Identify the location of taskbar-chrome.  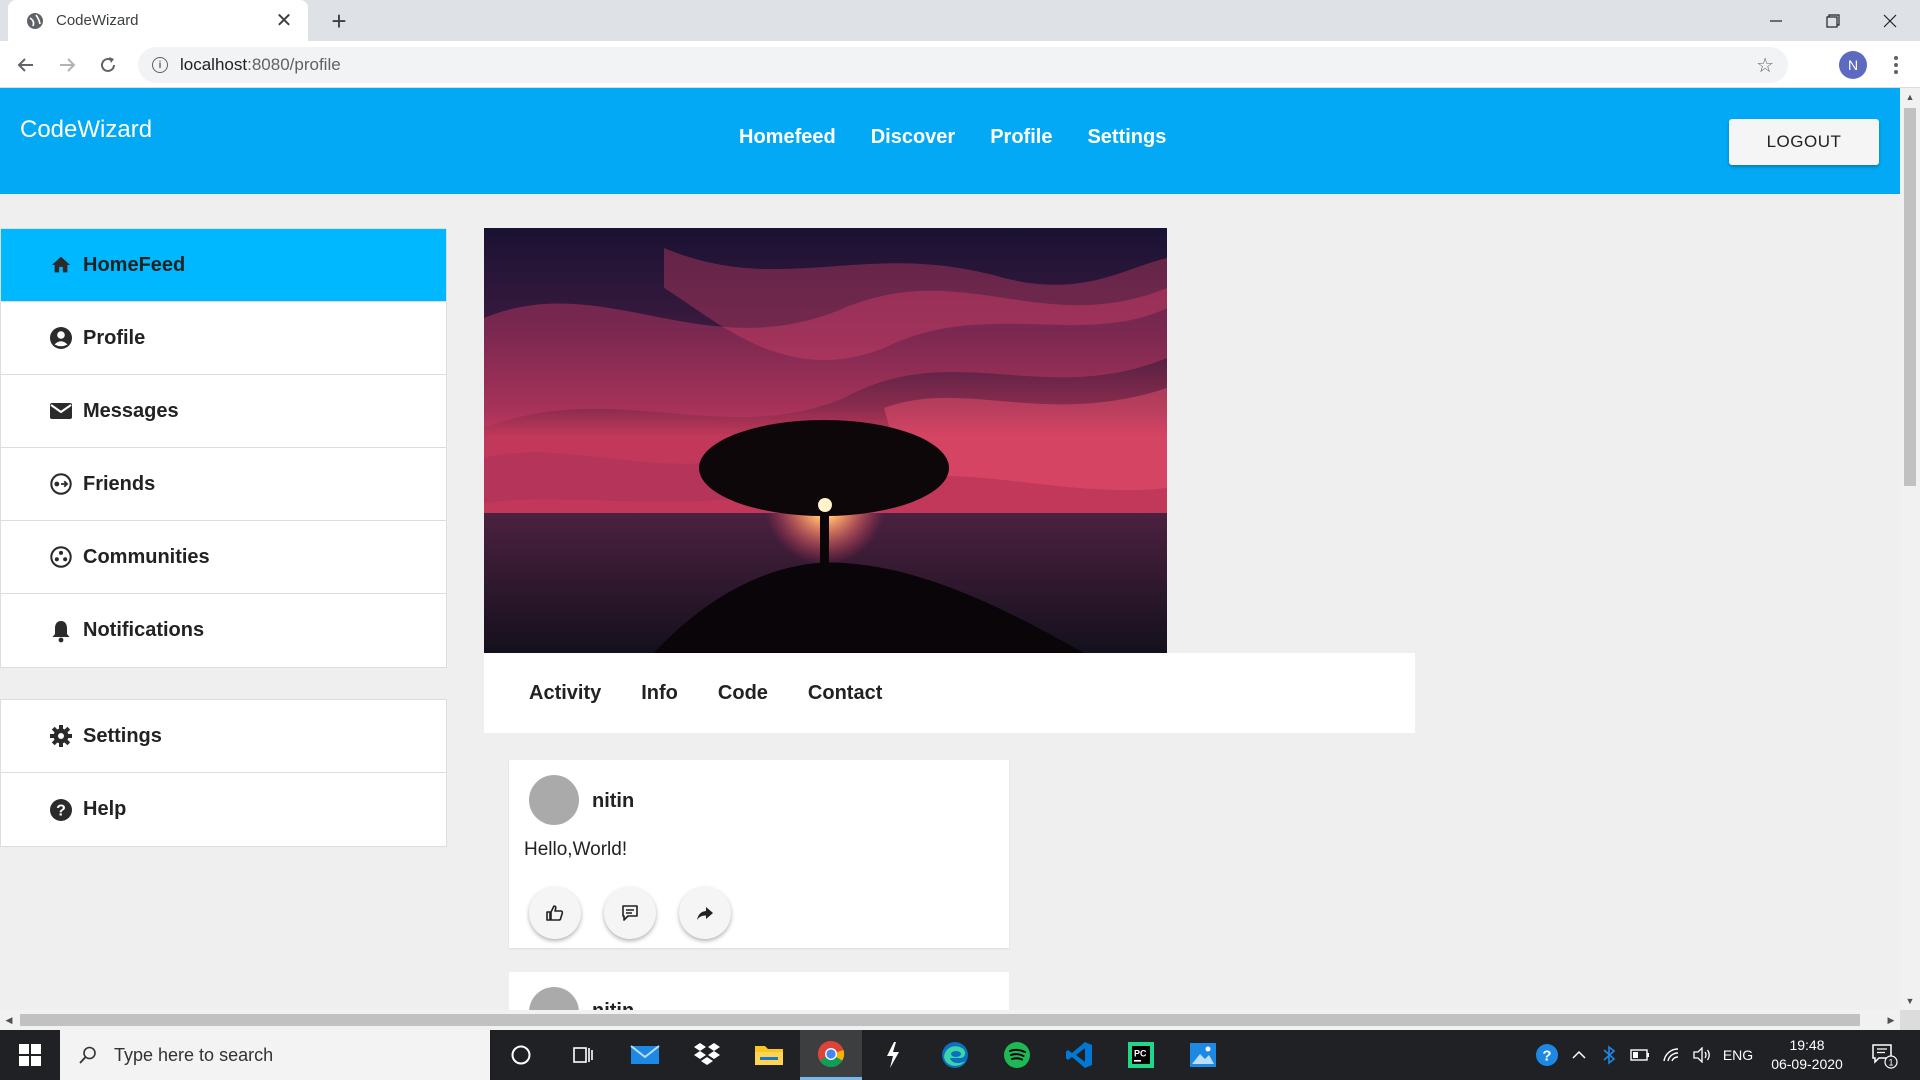
(831, 1055).